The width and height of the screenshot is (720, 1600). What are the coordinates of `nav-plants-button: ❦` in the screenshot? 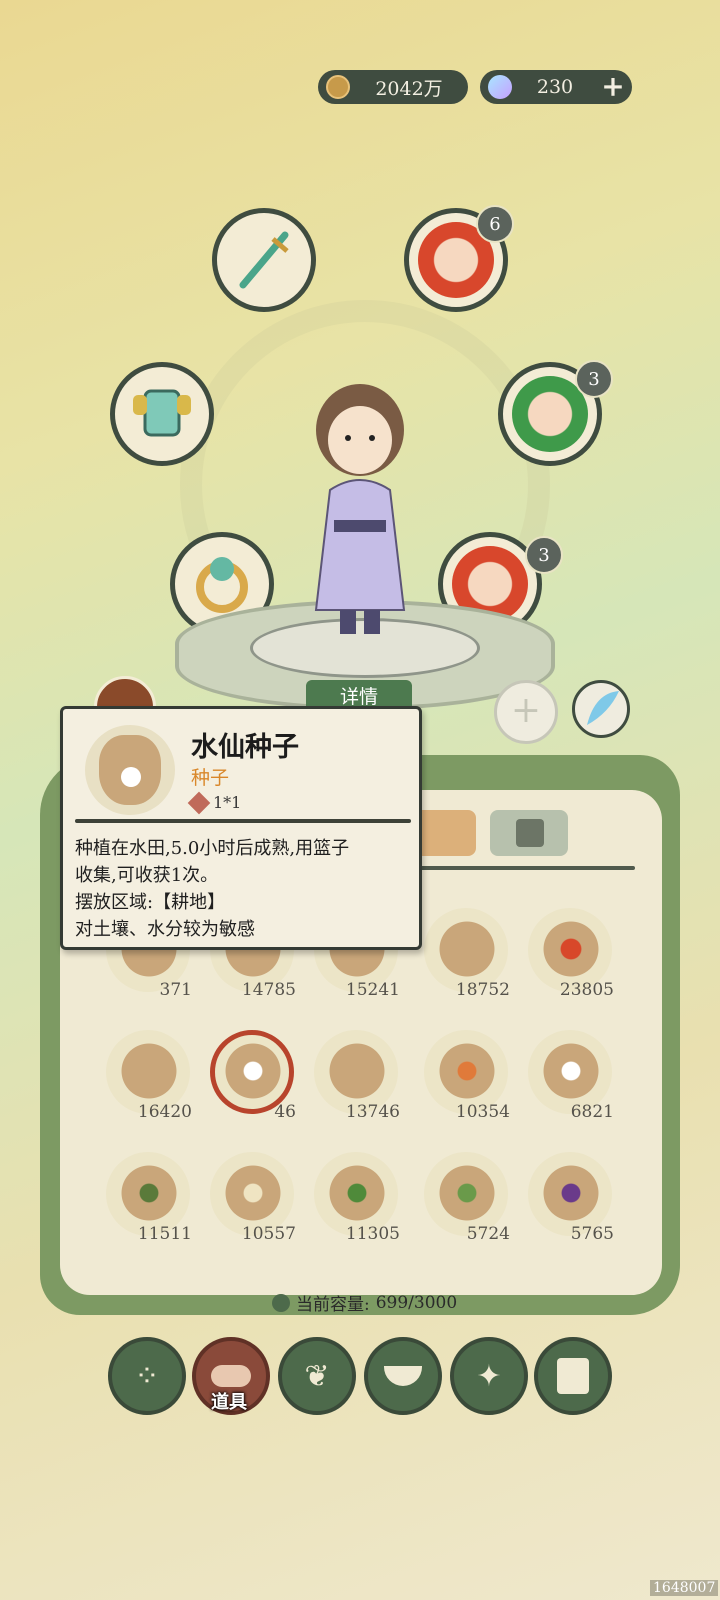 It's located at (317, 1376).